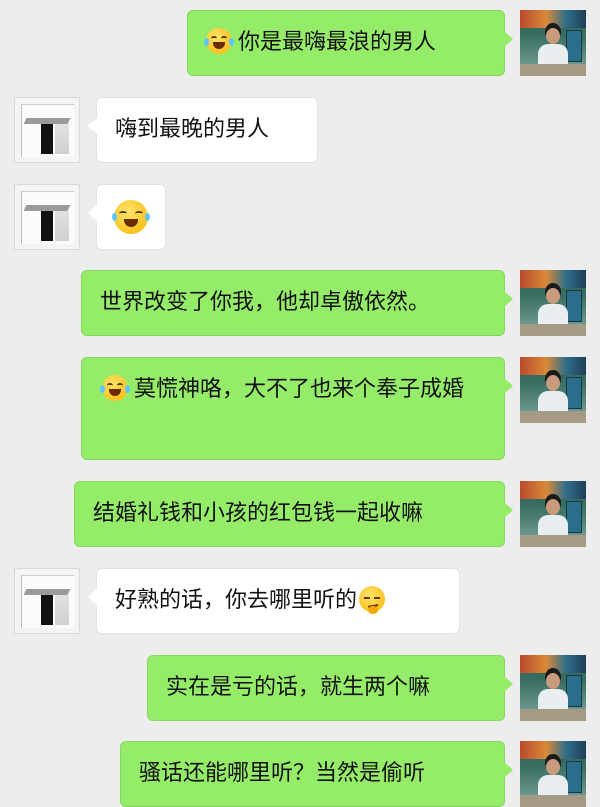 This screenshot has width=600, height=807. Describe the element at coordinates (192, 129) in the screenshot. I see `message-text: 嗨到最晚的男人` at that location.